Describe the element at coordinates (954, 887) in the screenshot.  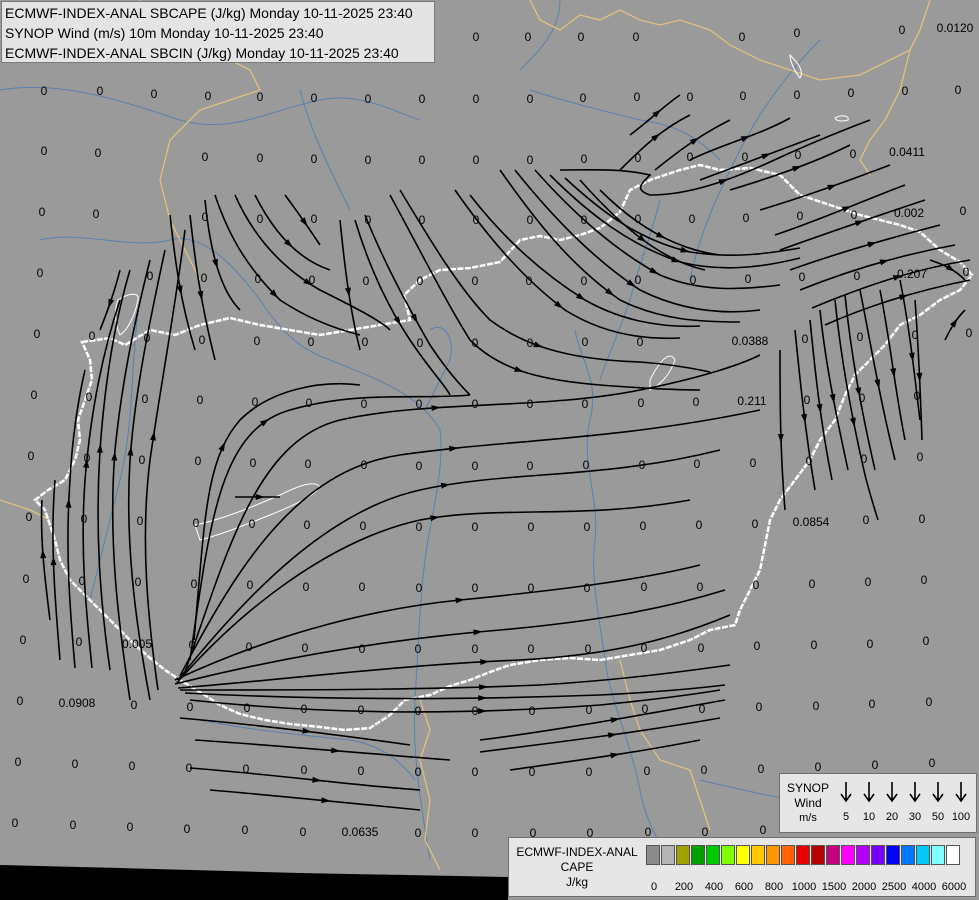
I see `cape-tick-label: 6000` at that location.